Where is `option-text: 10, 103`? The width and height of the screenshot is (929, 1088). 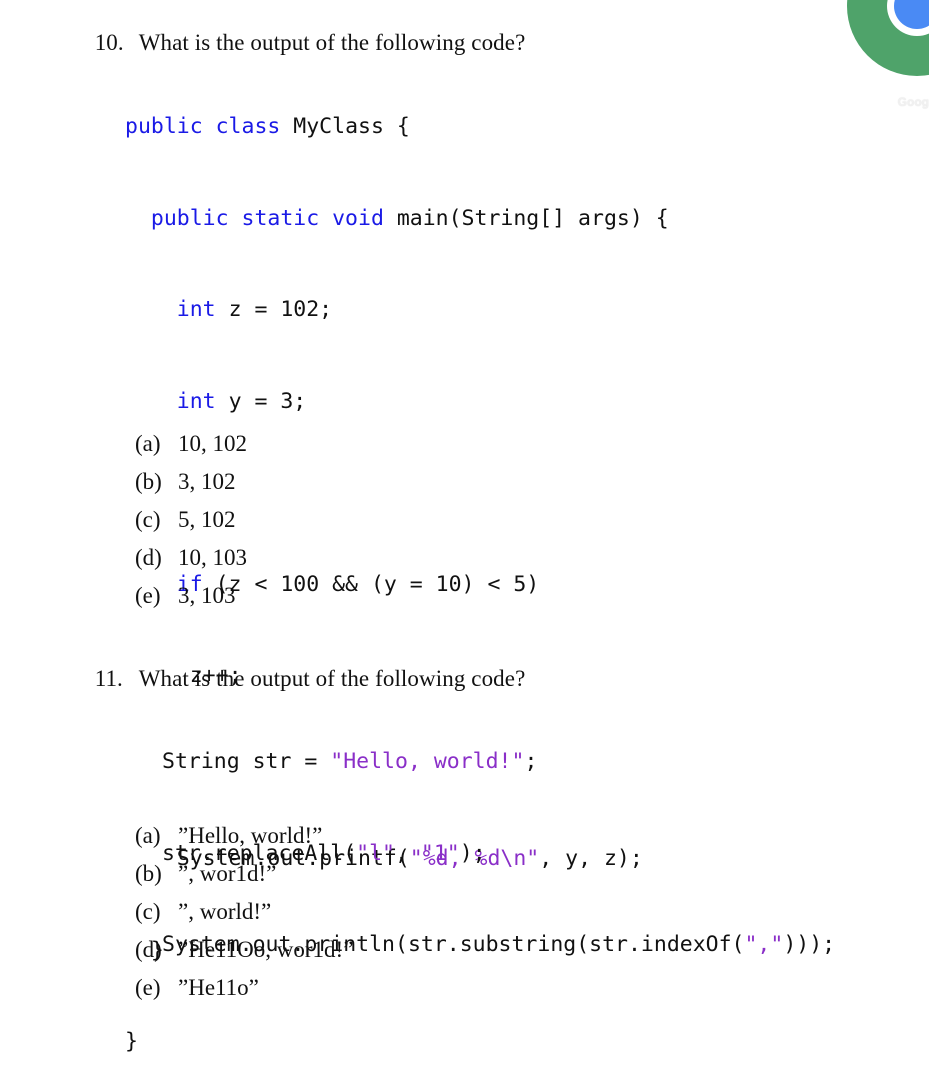
option-text: 10, 103 is located at coordinates (212, 557).